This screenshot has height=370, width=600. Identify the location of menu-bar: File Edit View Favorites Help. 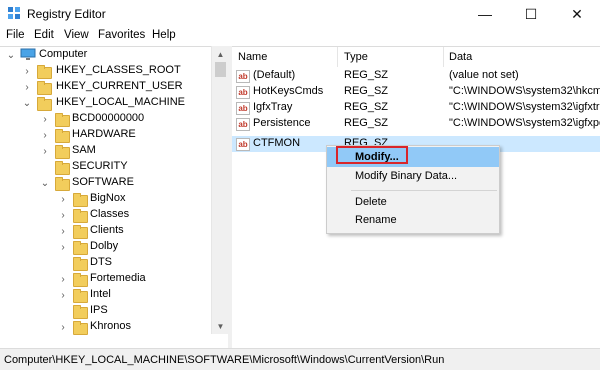
(300, 37).